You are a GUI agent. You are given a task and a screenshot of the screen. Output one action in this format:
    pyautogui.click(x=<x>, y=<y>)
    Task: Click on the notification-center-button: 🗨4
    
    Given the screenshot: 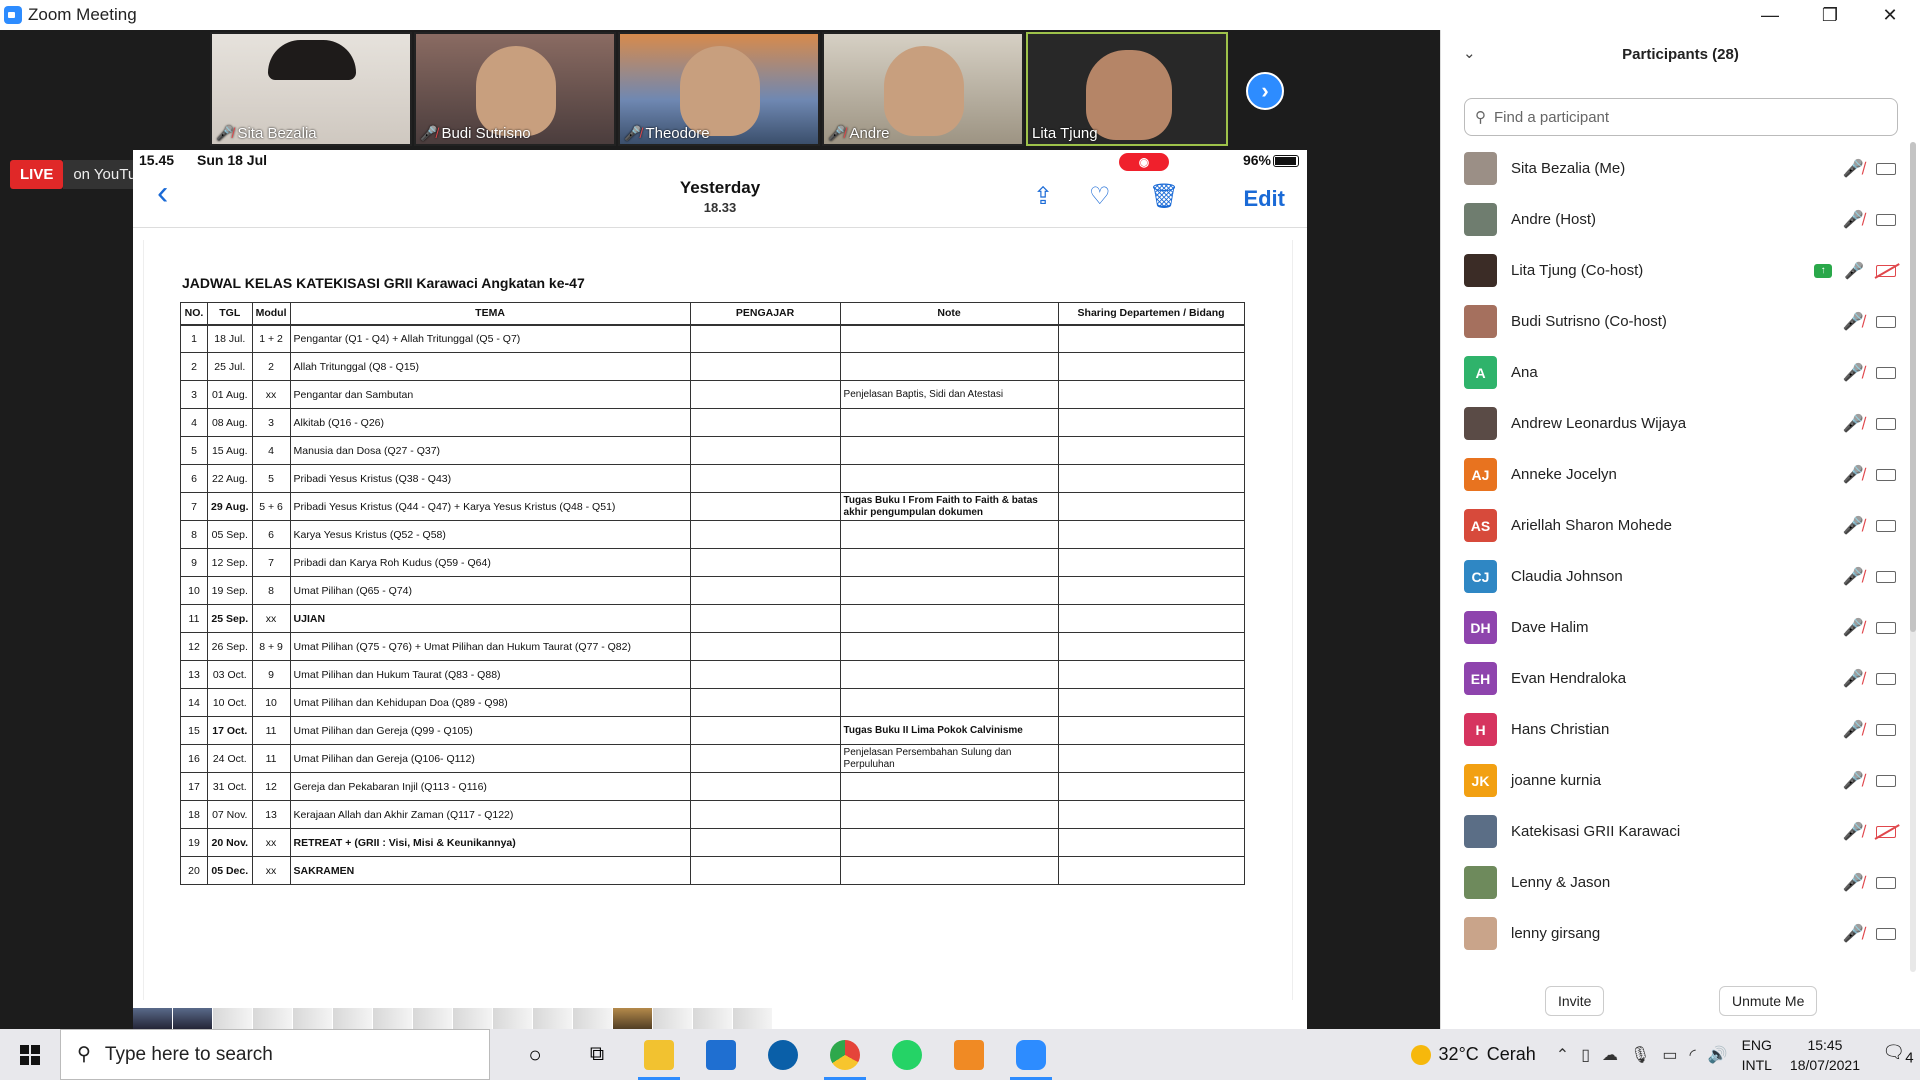 What is the action you would take?
    pyautogui.click(x=1898, y=1054)
    